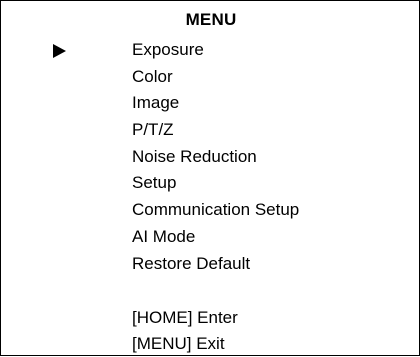 Image resolution: width=420 pixels, height=357 pixels. I want to click on selection-arrow-icon, so click(59, 50).